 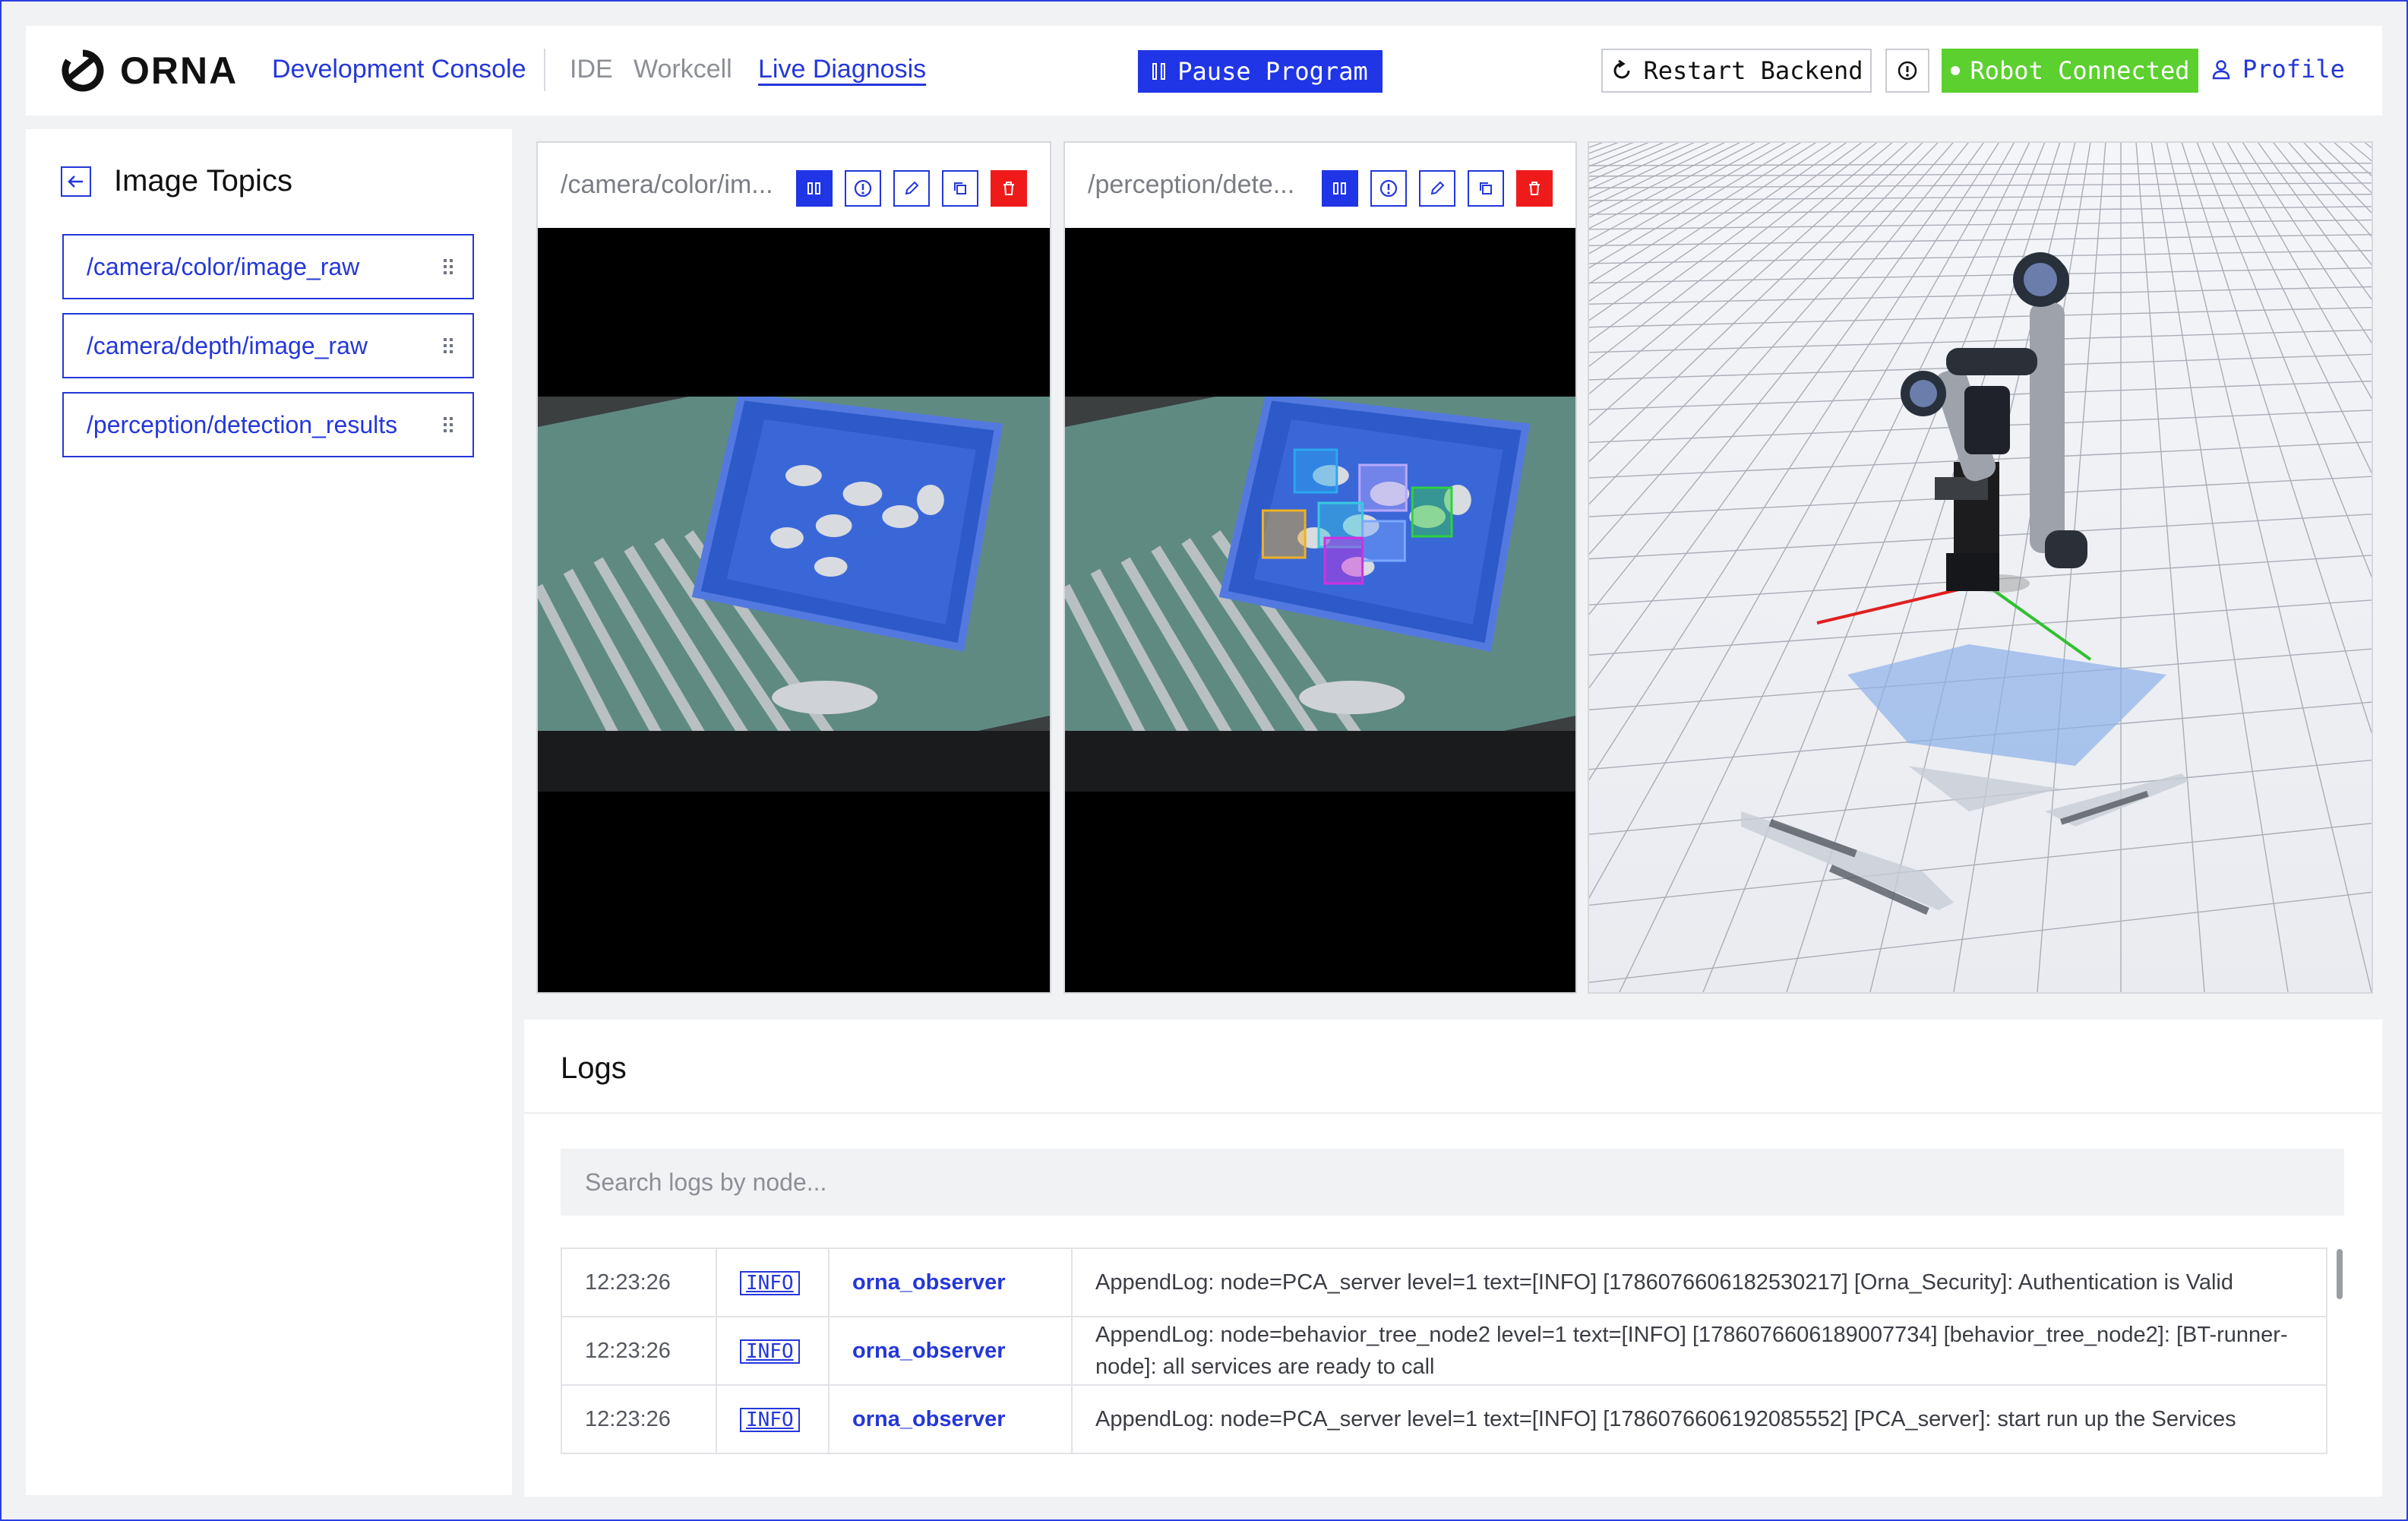 I want to click on collapse-sidebar-button, so click(x=76, y=181).